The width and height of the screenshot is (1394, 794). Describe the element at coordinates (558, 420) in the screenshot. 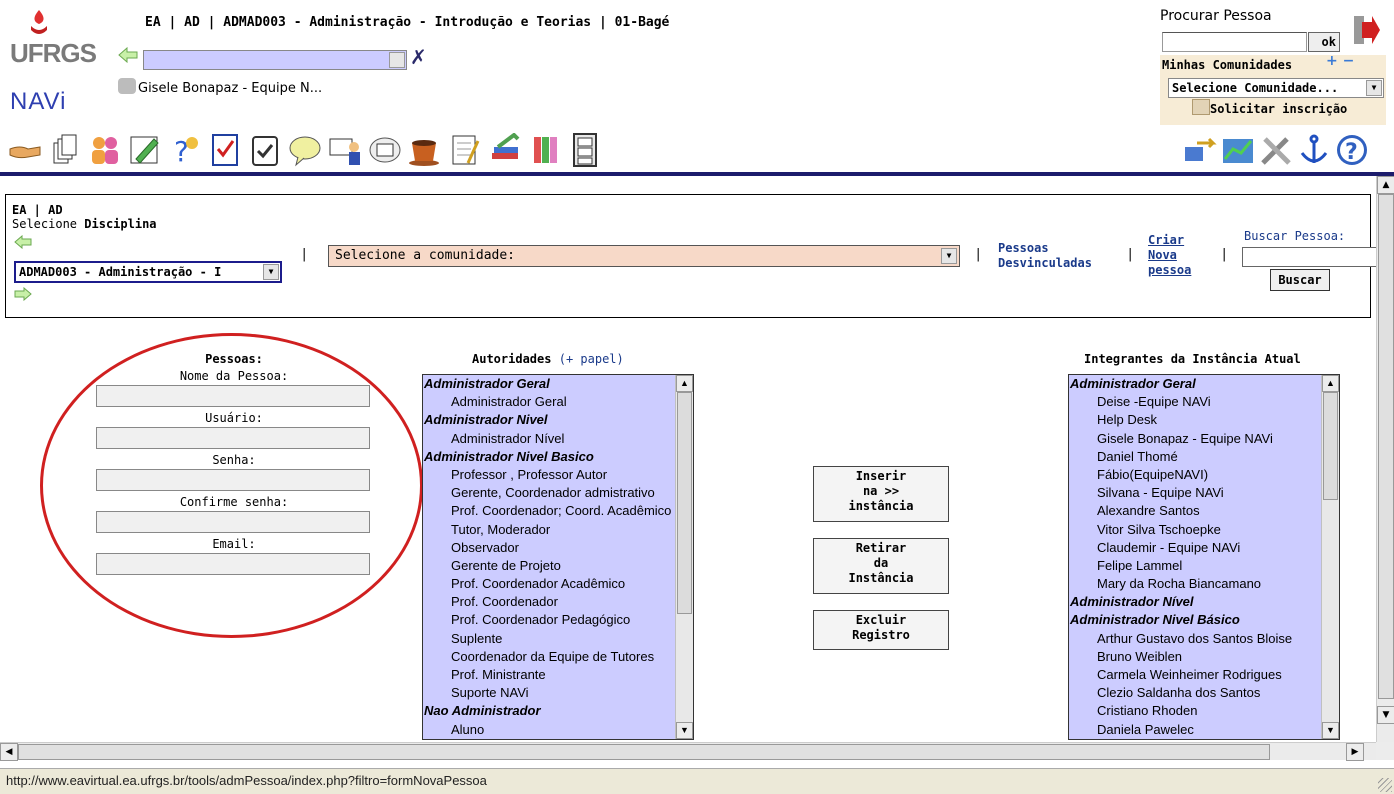

I see `authority-group-header: Administrador Nivel` at that location.